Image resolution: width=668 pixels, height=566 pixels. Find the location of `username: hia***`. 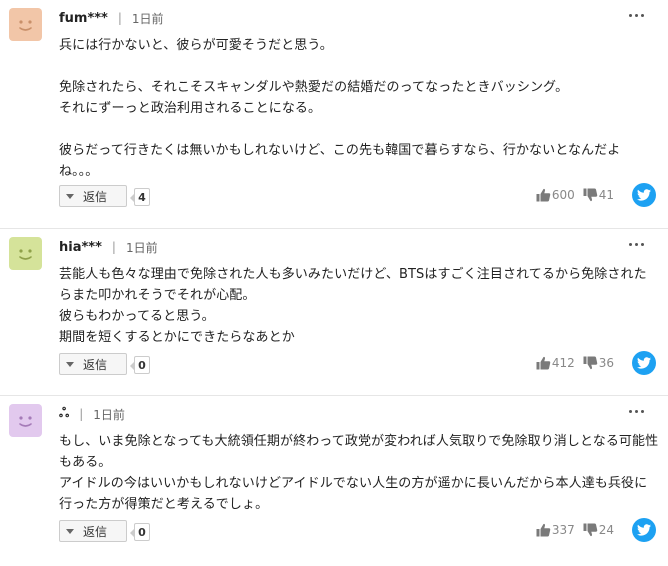

username: hia*** is located at coordinates (80, 247).